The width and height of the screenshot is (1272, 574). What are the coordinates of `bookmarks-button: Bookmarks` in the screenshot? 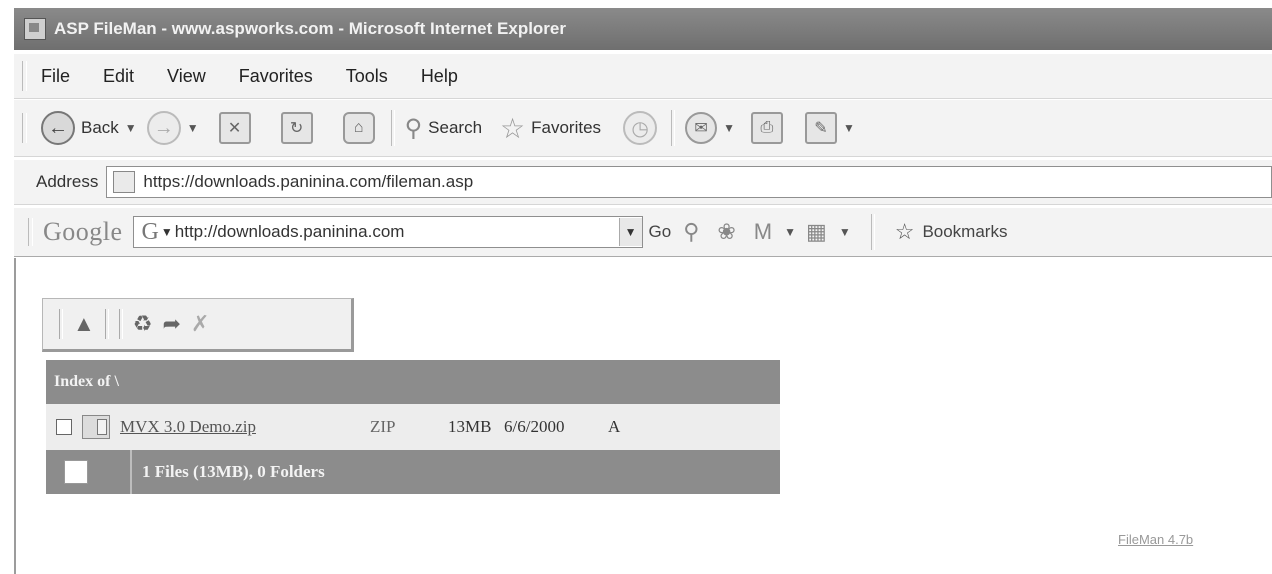 It's located at (964, 232).